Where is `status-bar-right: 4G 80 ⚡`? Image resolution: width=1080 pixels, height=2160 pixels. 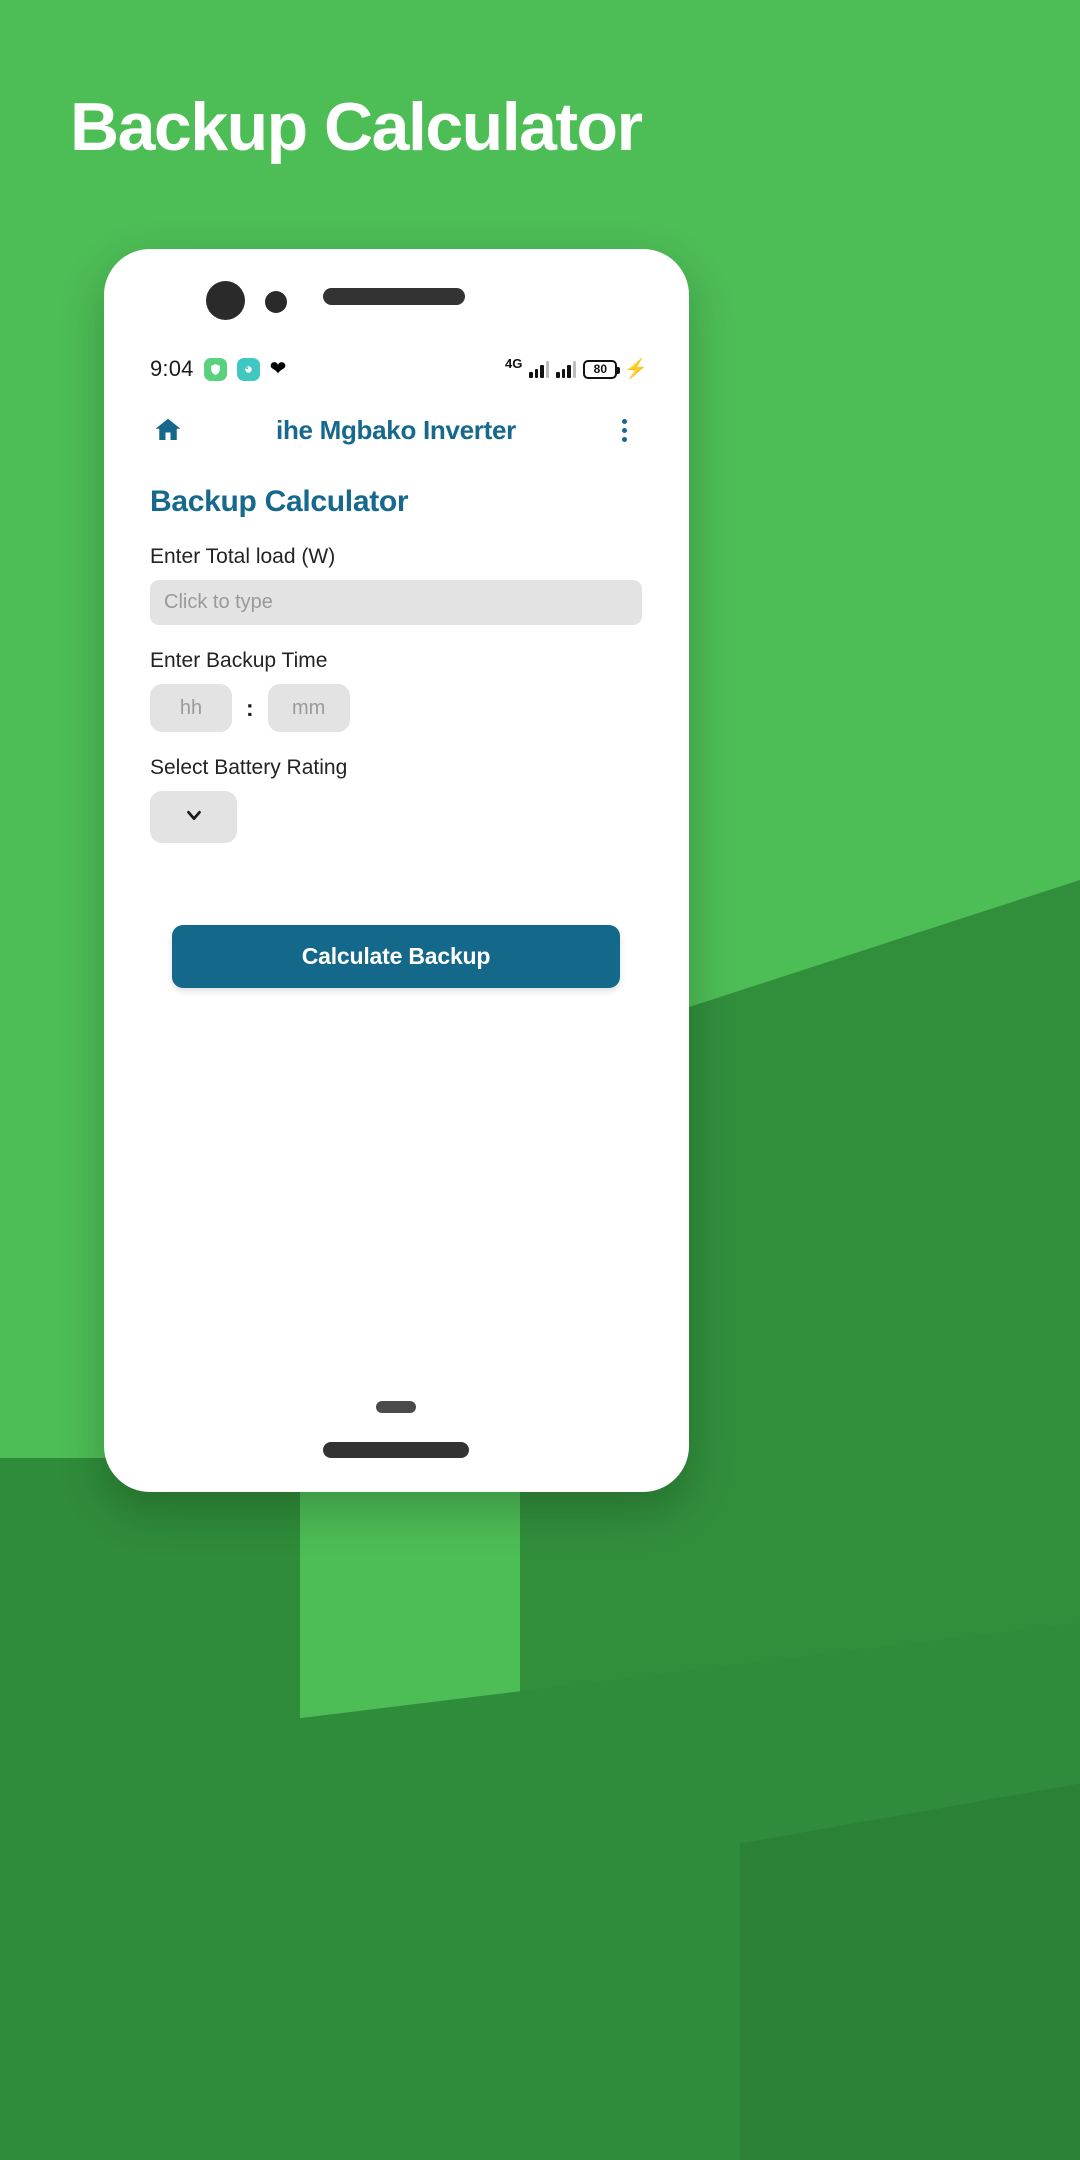 status-bar-right: 4G 80 ⚡ is located at coordinates (576, 367).